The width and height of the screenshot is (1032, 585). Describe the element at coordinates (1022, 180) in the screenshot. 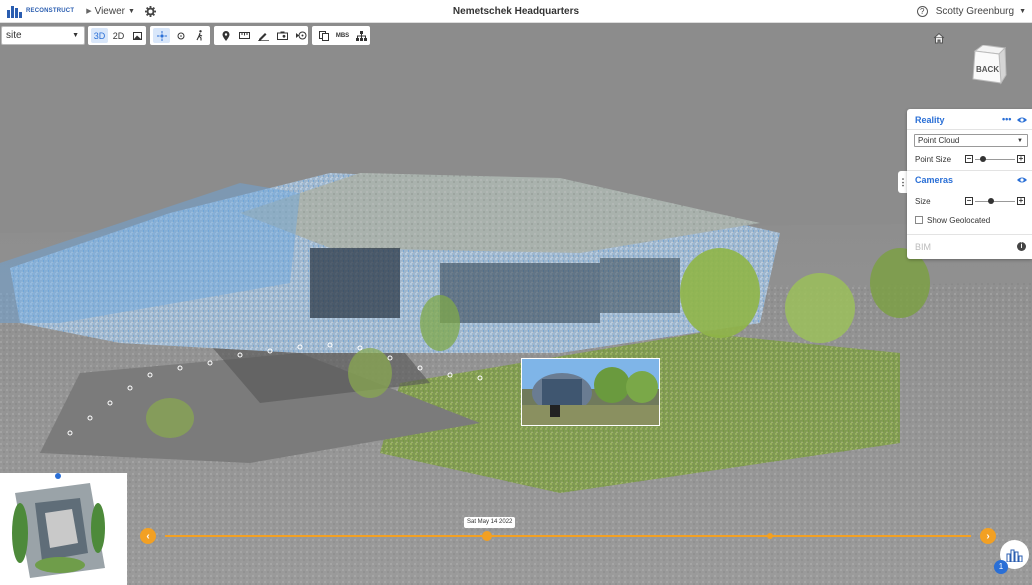

I see `cameras-visibility-eye-icon` at that location.